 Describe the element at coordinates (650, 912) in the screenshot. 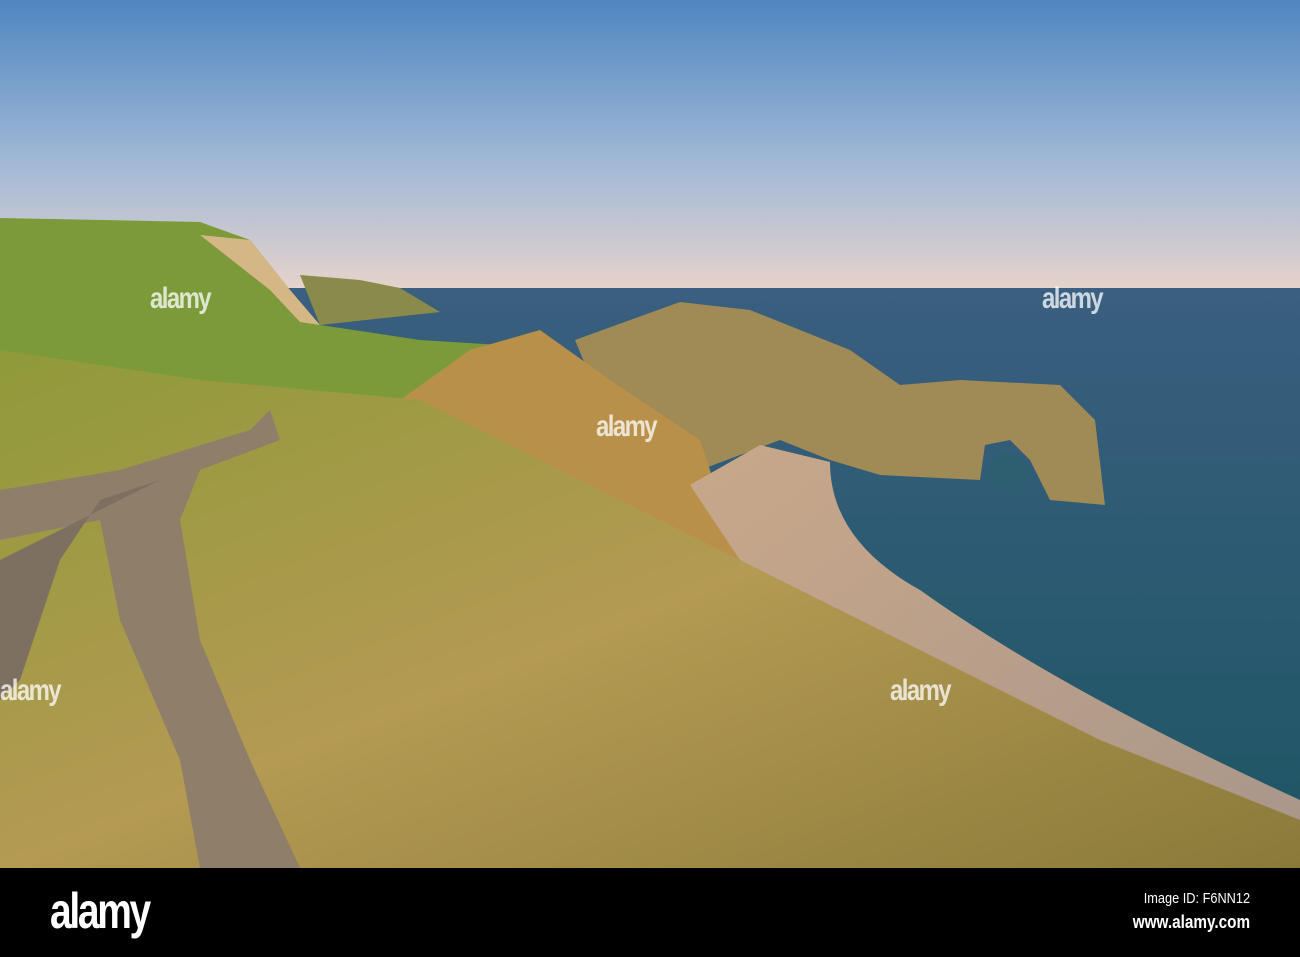

I see `footer-bar: alamy Image ID: F6NN12 www.alamy.com` at that location.